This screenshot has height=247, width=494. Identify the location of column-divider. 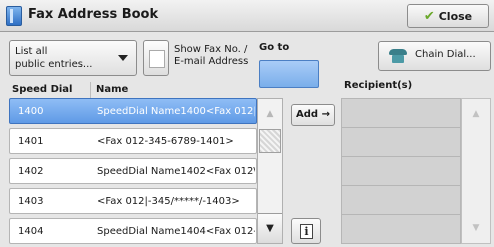
(90, 90).